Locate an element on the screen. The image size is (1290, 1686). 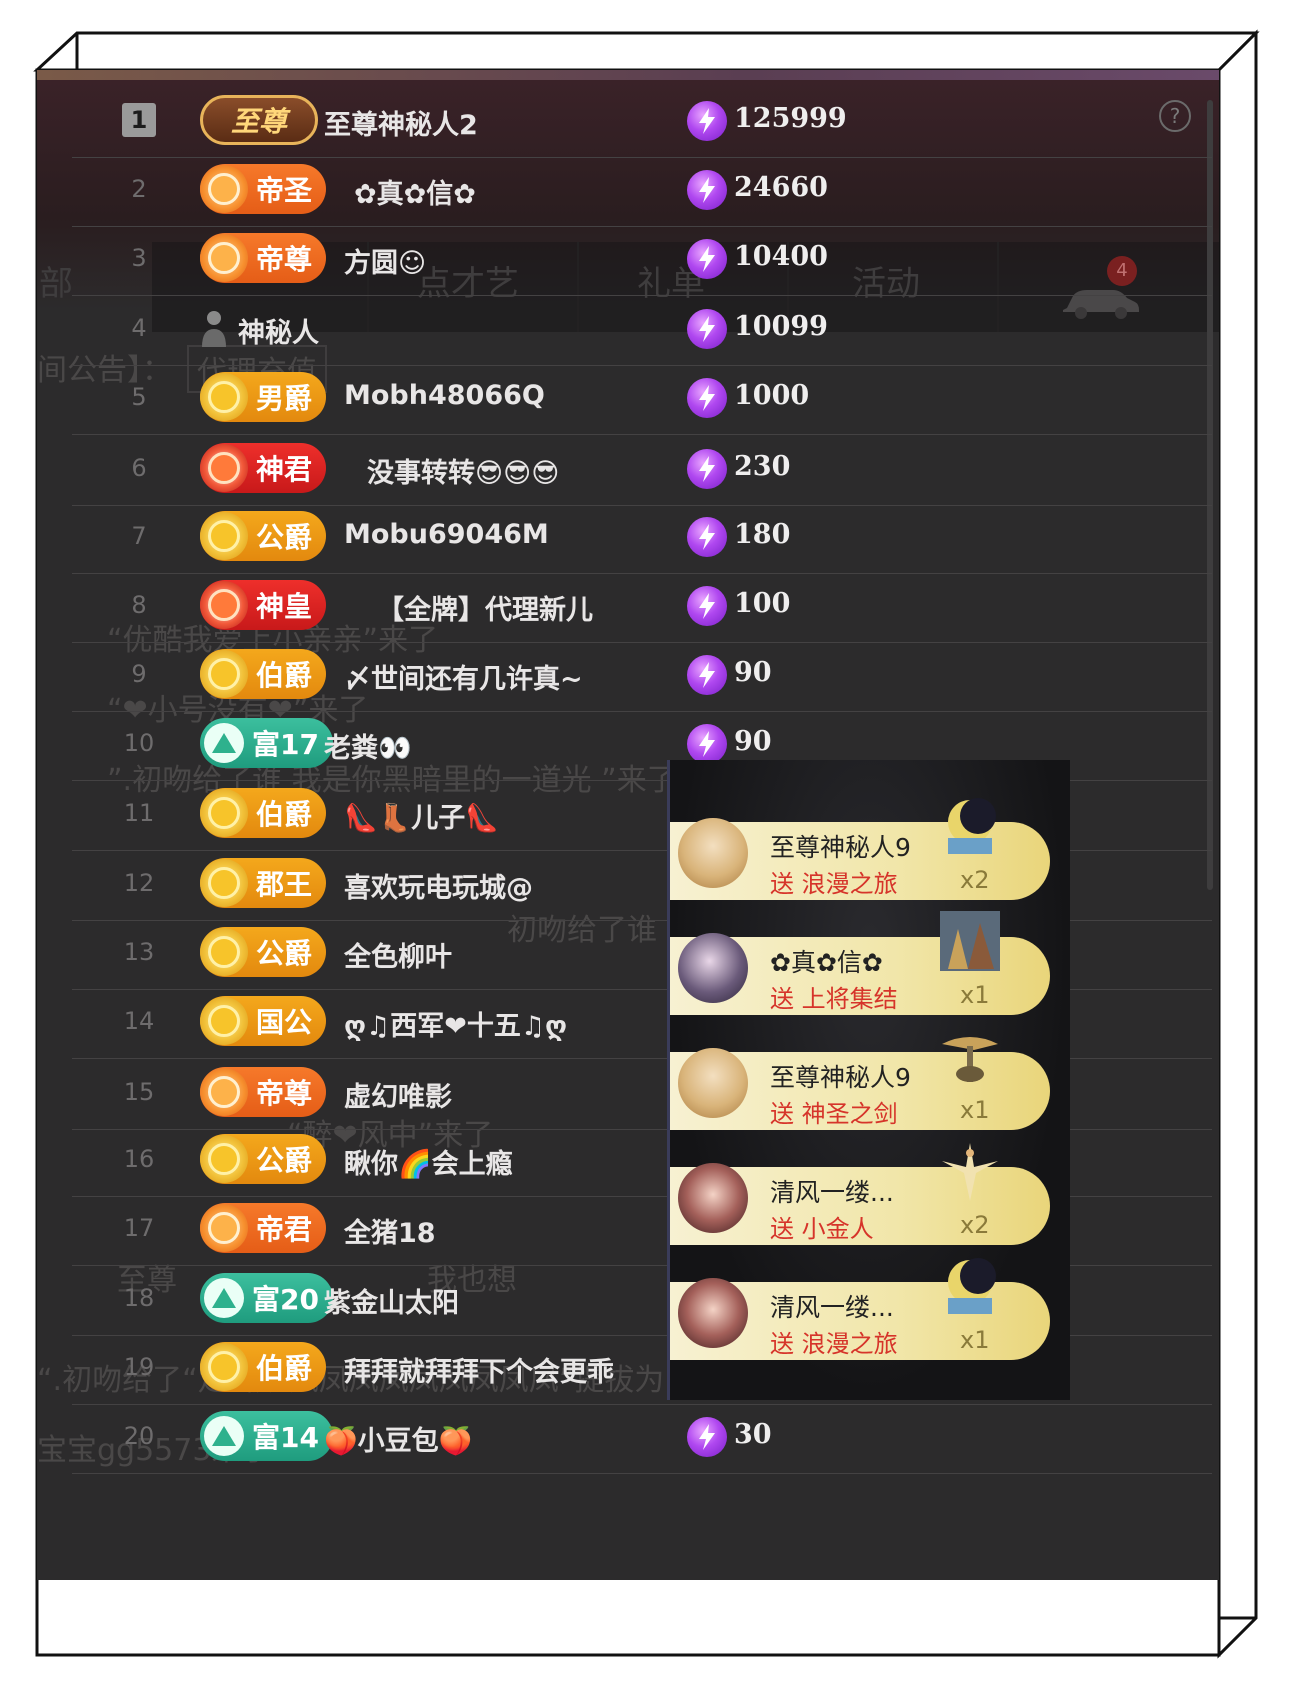
rank-number: 19 is located at coordinates (139, 1367).